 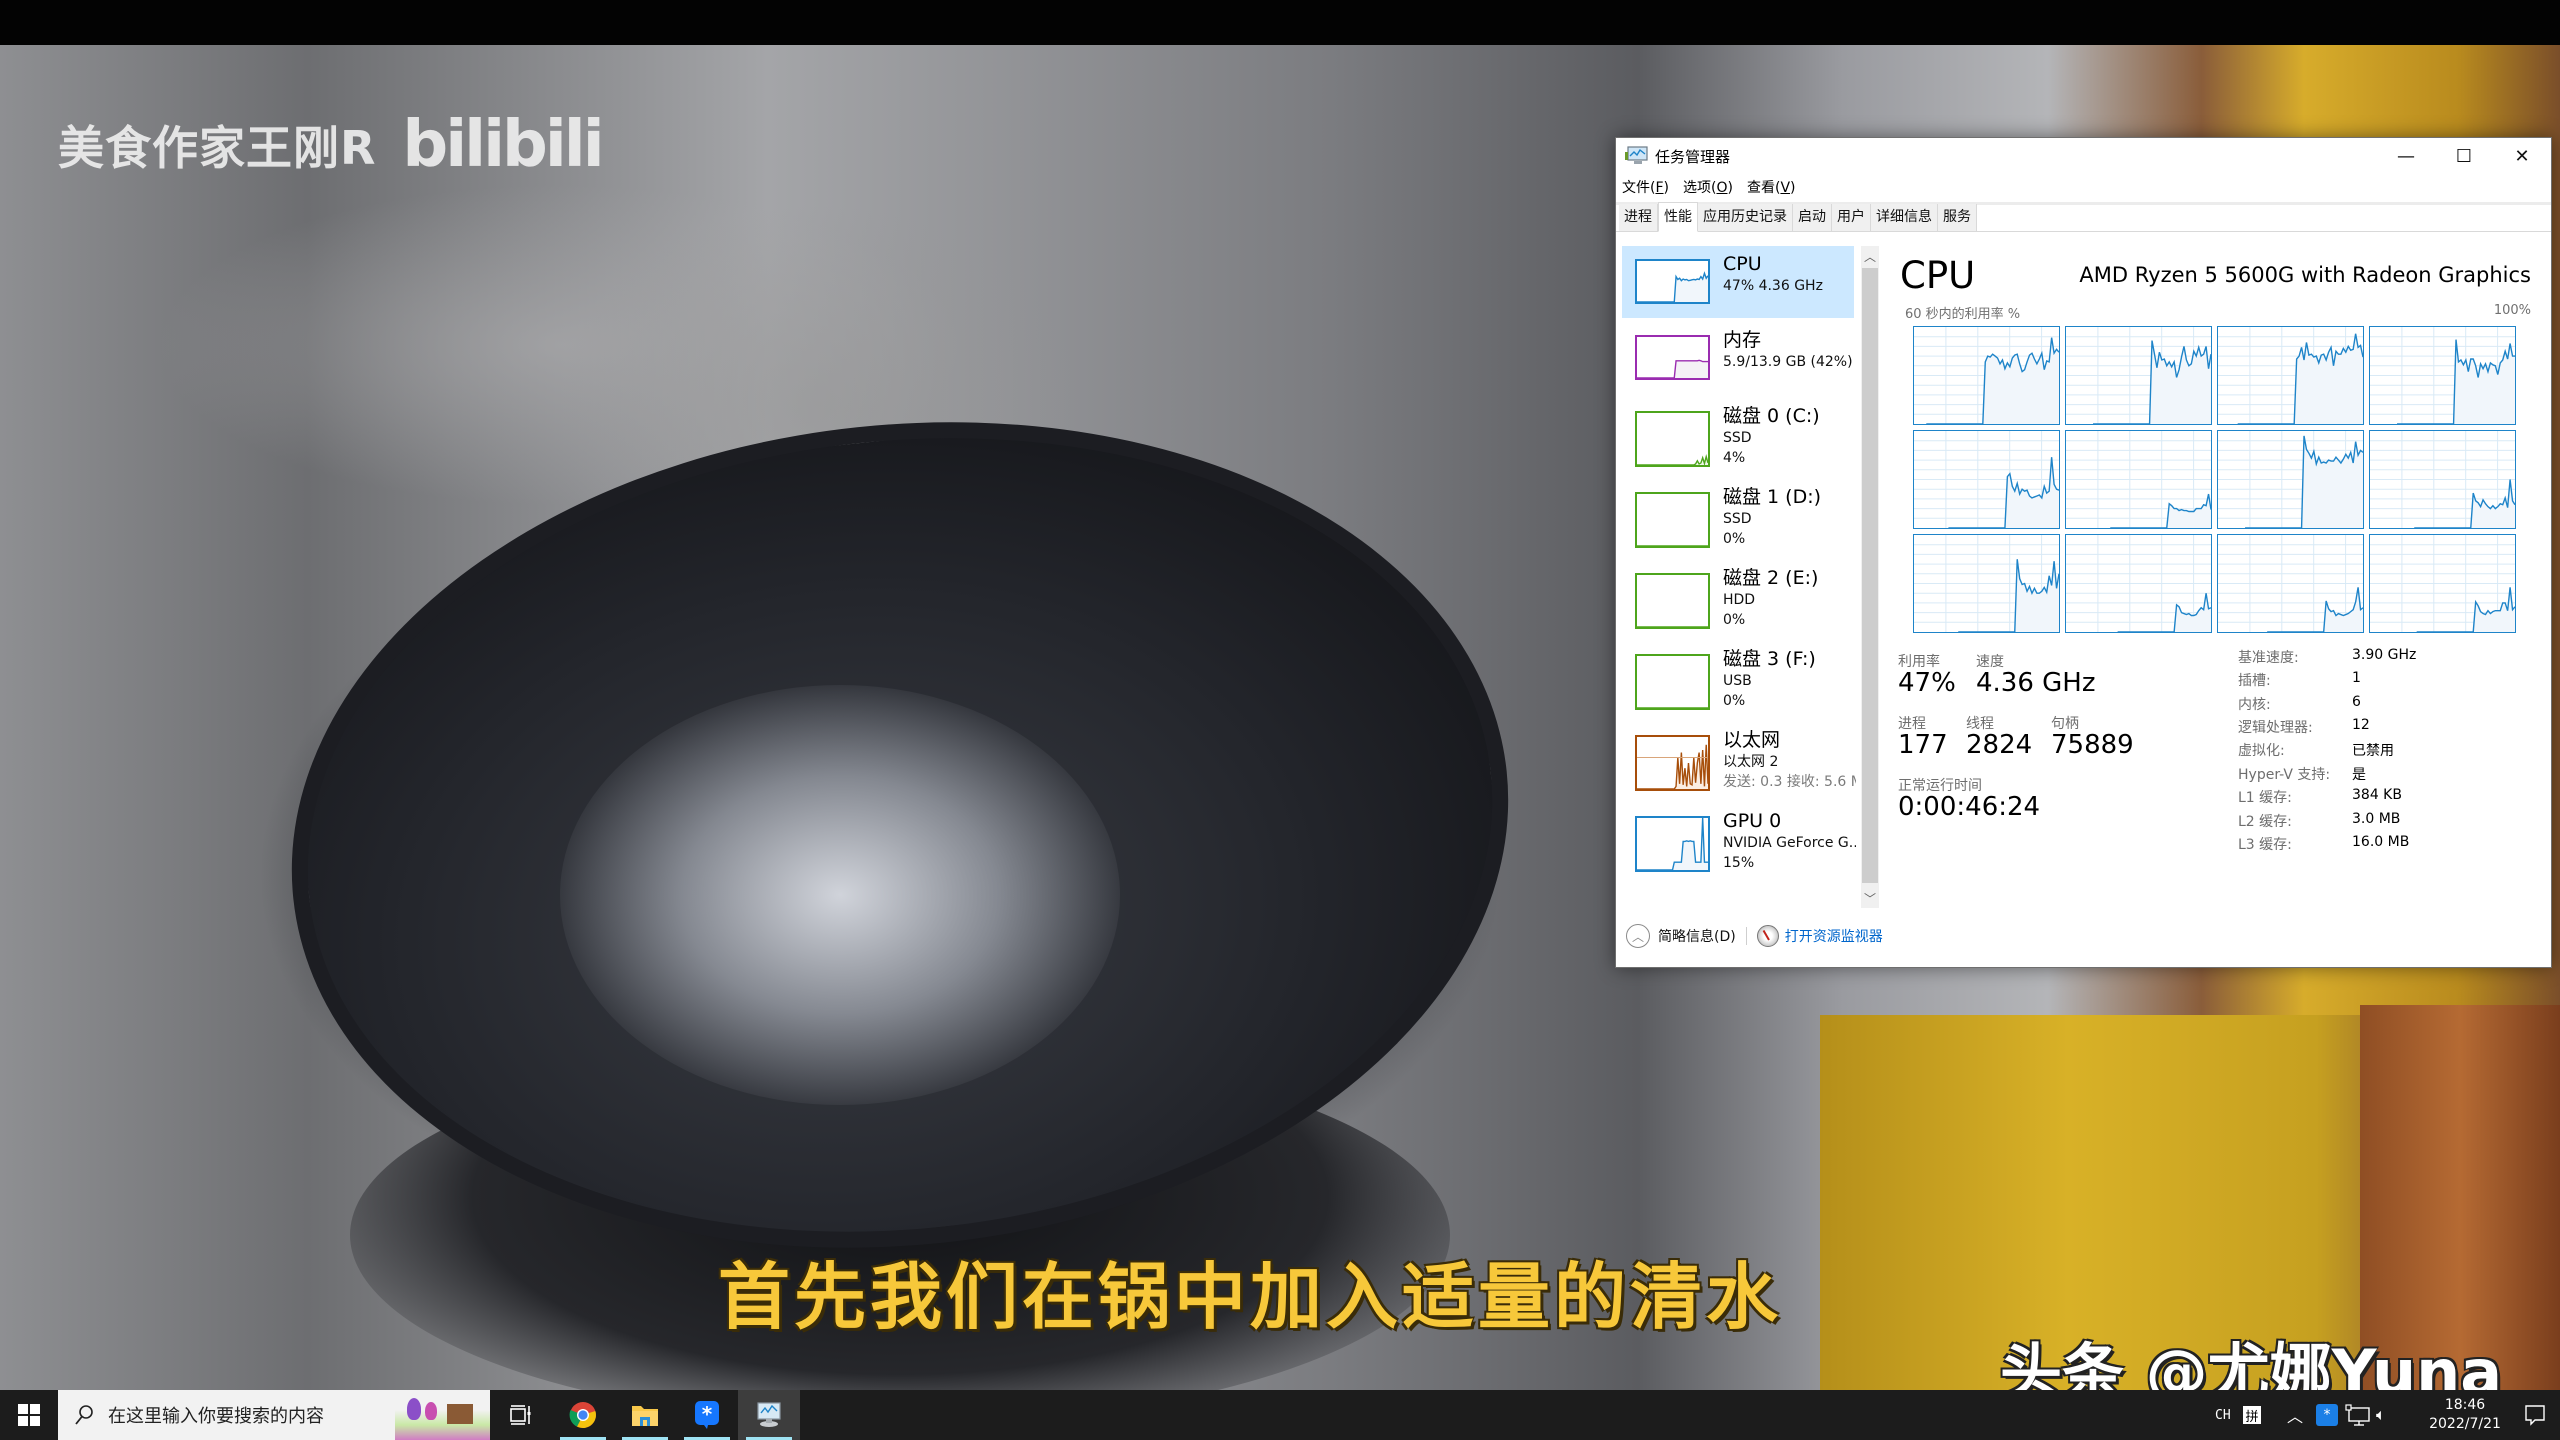 I want to click on task-view-button, so click(x=521, y=1415).